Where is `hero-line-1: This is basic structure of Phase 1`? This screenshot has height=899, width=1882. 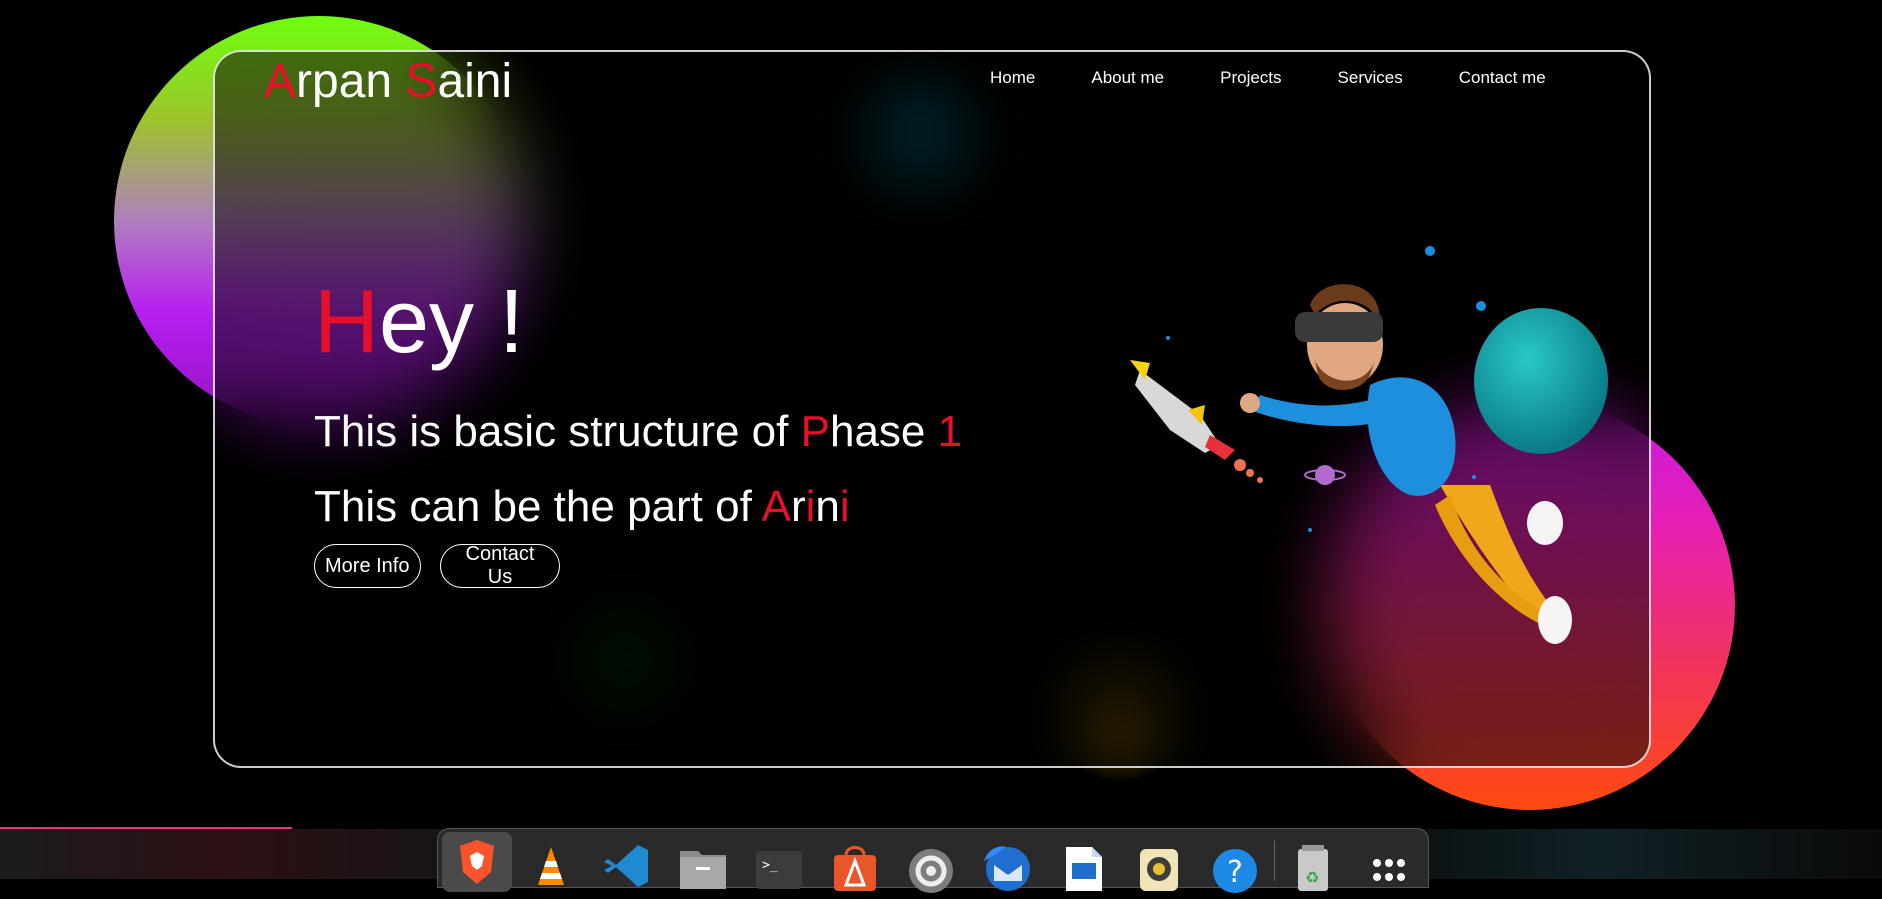 hero-line-1: This is basic structure of Phase 1 is located at coordinates (638, 432).